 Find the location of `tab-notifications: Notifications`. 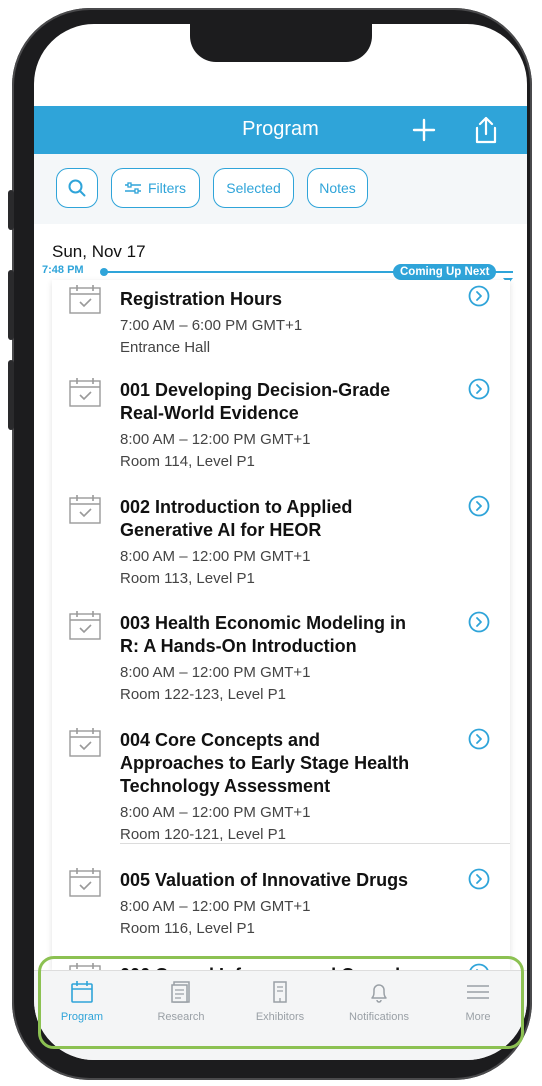

tab-notifications: Notifications is located at coordinates (379, 1009).